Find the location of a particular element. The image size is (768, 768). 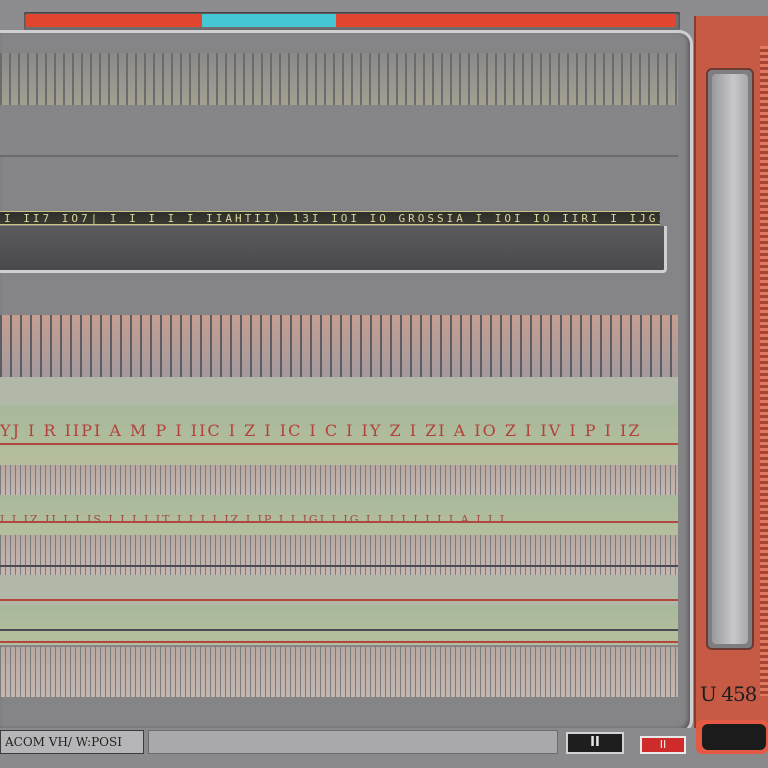

progress-segment-cyan-marker is located at coordinates (269, 20).